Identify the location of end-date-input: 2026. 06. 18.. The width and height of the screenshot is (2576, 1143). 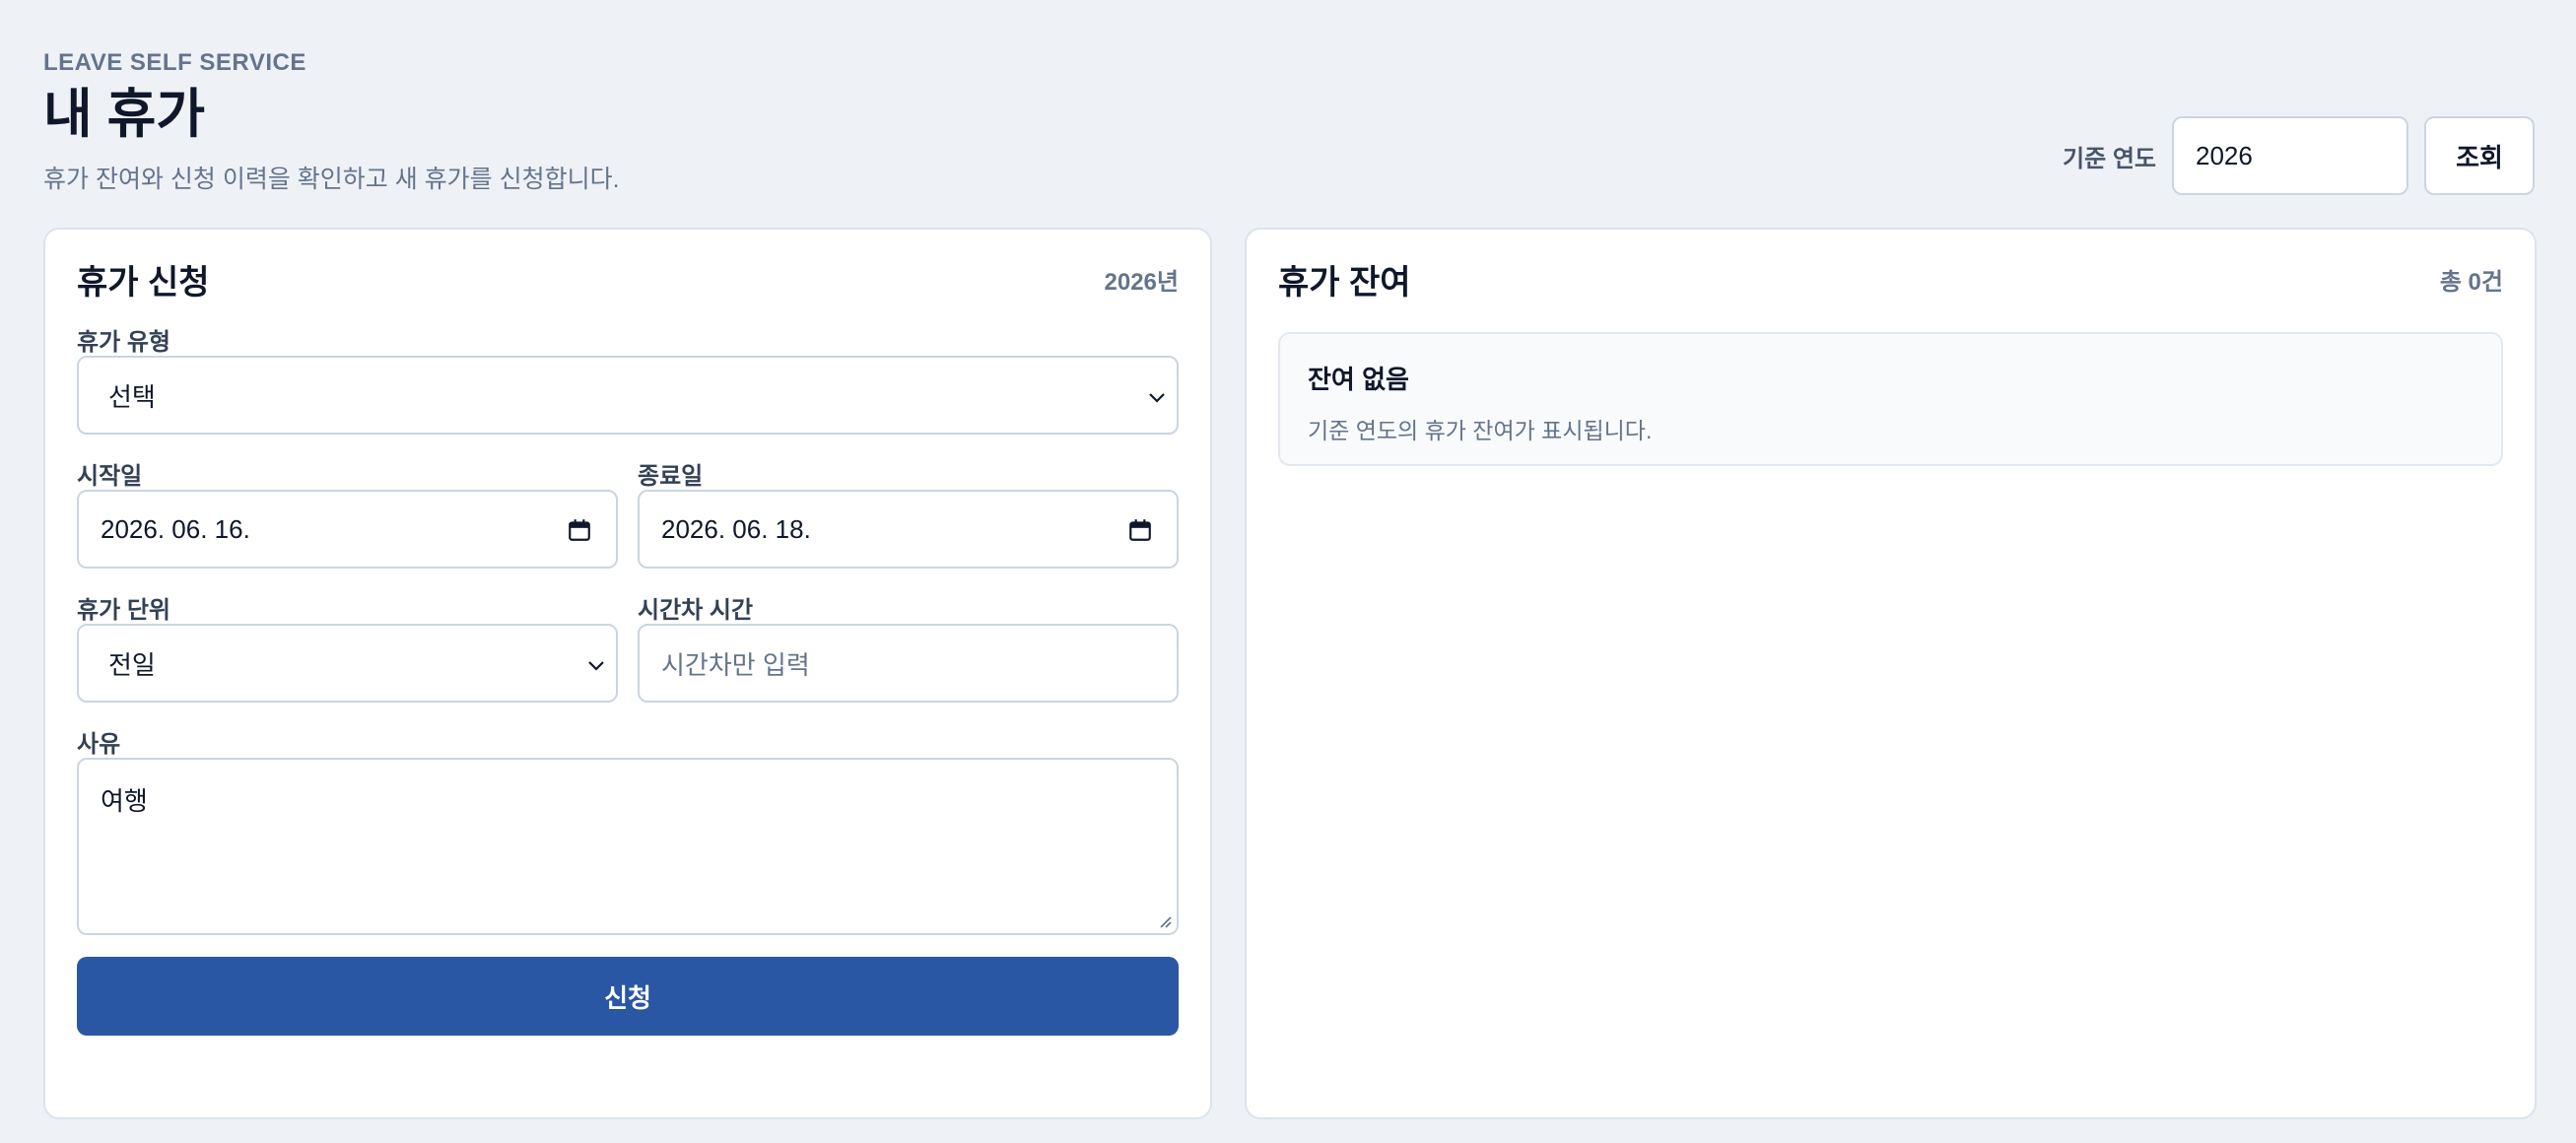
(908, 529).